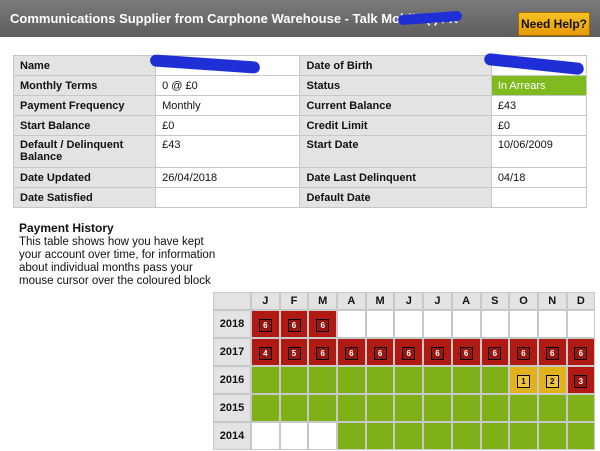  What do you see at coordinates (300, 125) in the screenshot?
I see `details-row: Start Balance £0 Credit Limit £0` at bounding box center [300, 125].